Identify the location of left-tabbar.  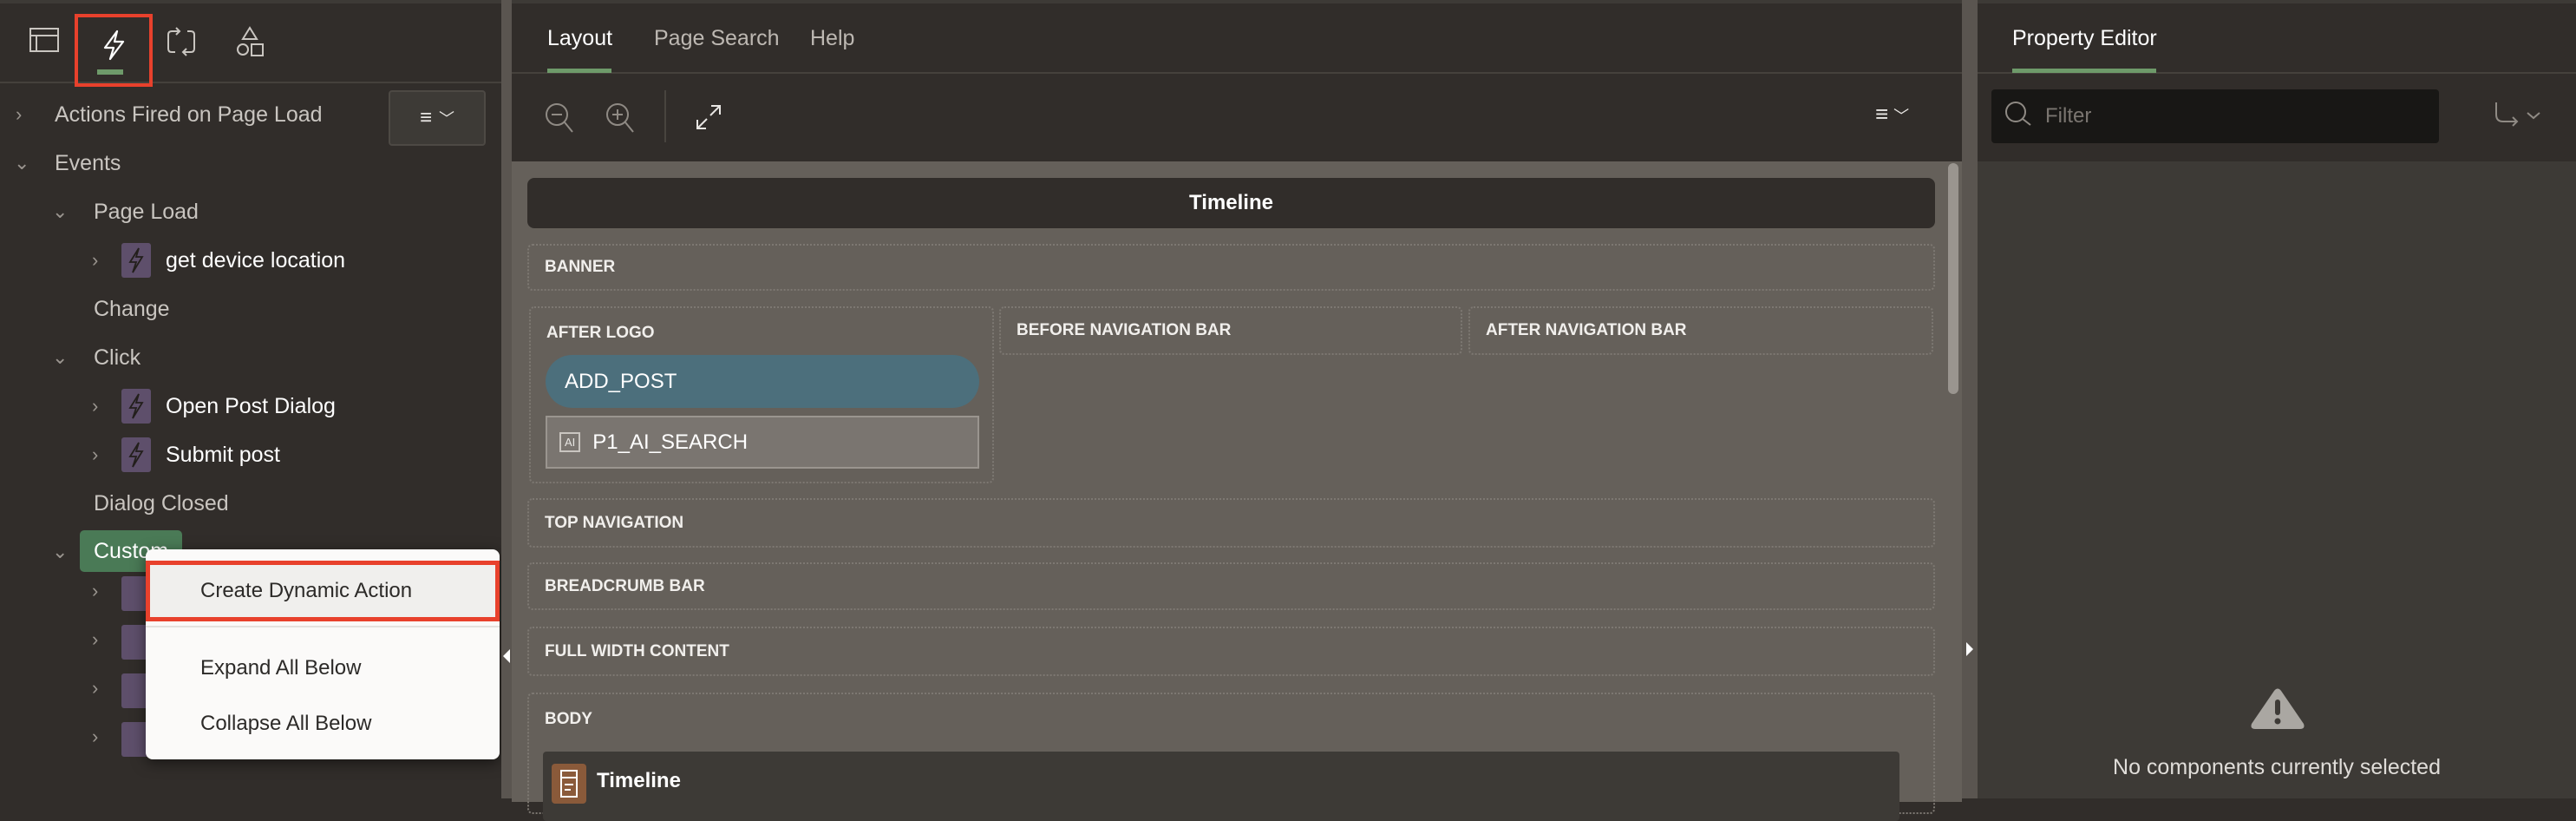
(250, 45).